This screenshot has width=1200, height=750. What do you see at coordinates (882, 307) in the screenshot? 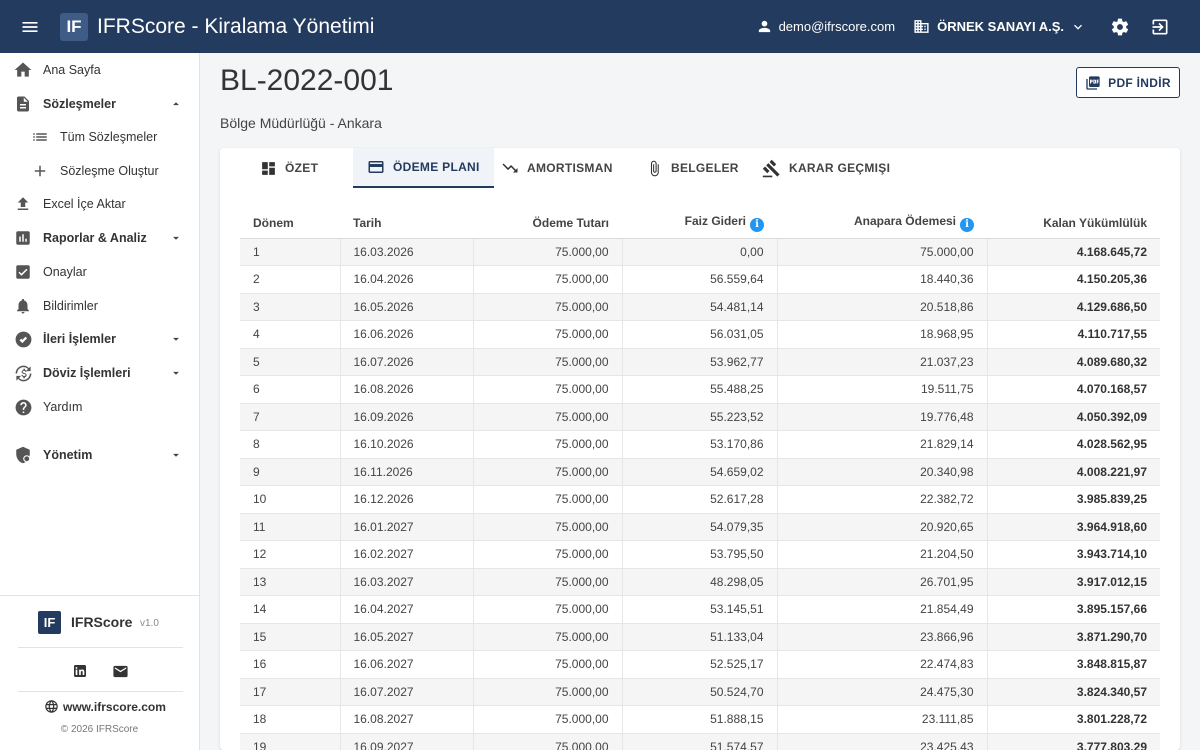
I see `cell-principal: 20.518,86` at bounding box center [882, 307].